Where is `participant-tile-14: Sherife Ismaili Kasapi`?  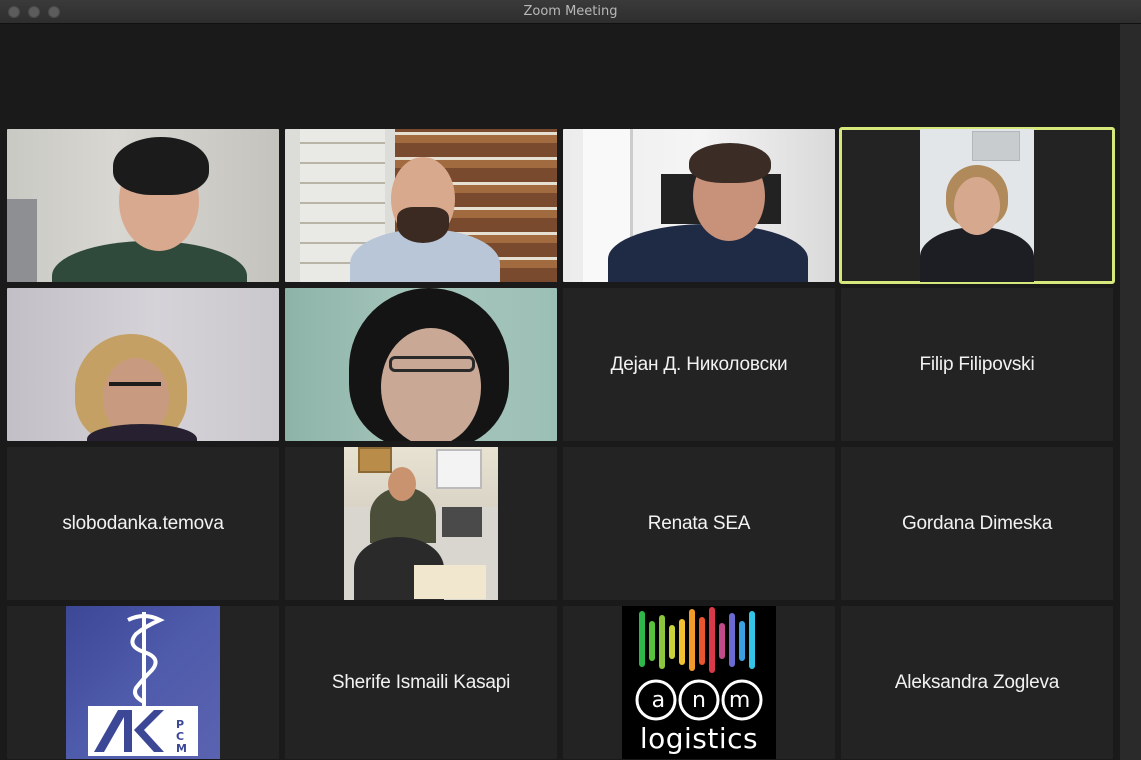
participant-tile-14: Sherife Ismaili Kasapi is located at coordinates (421, 682).